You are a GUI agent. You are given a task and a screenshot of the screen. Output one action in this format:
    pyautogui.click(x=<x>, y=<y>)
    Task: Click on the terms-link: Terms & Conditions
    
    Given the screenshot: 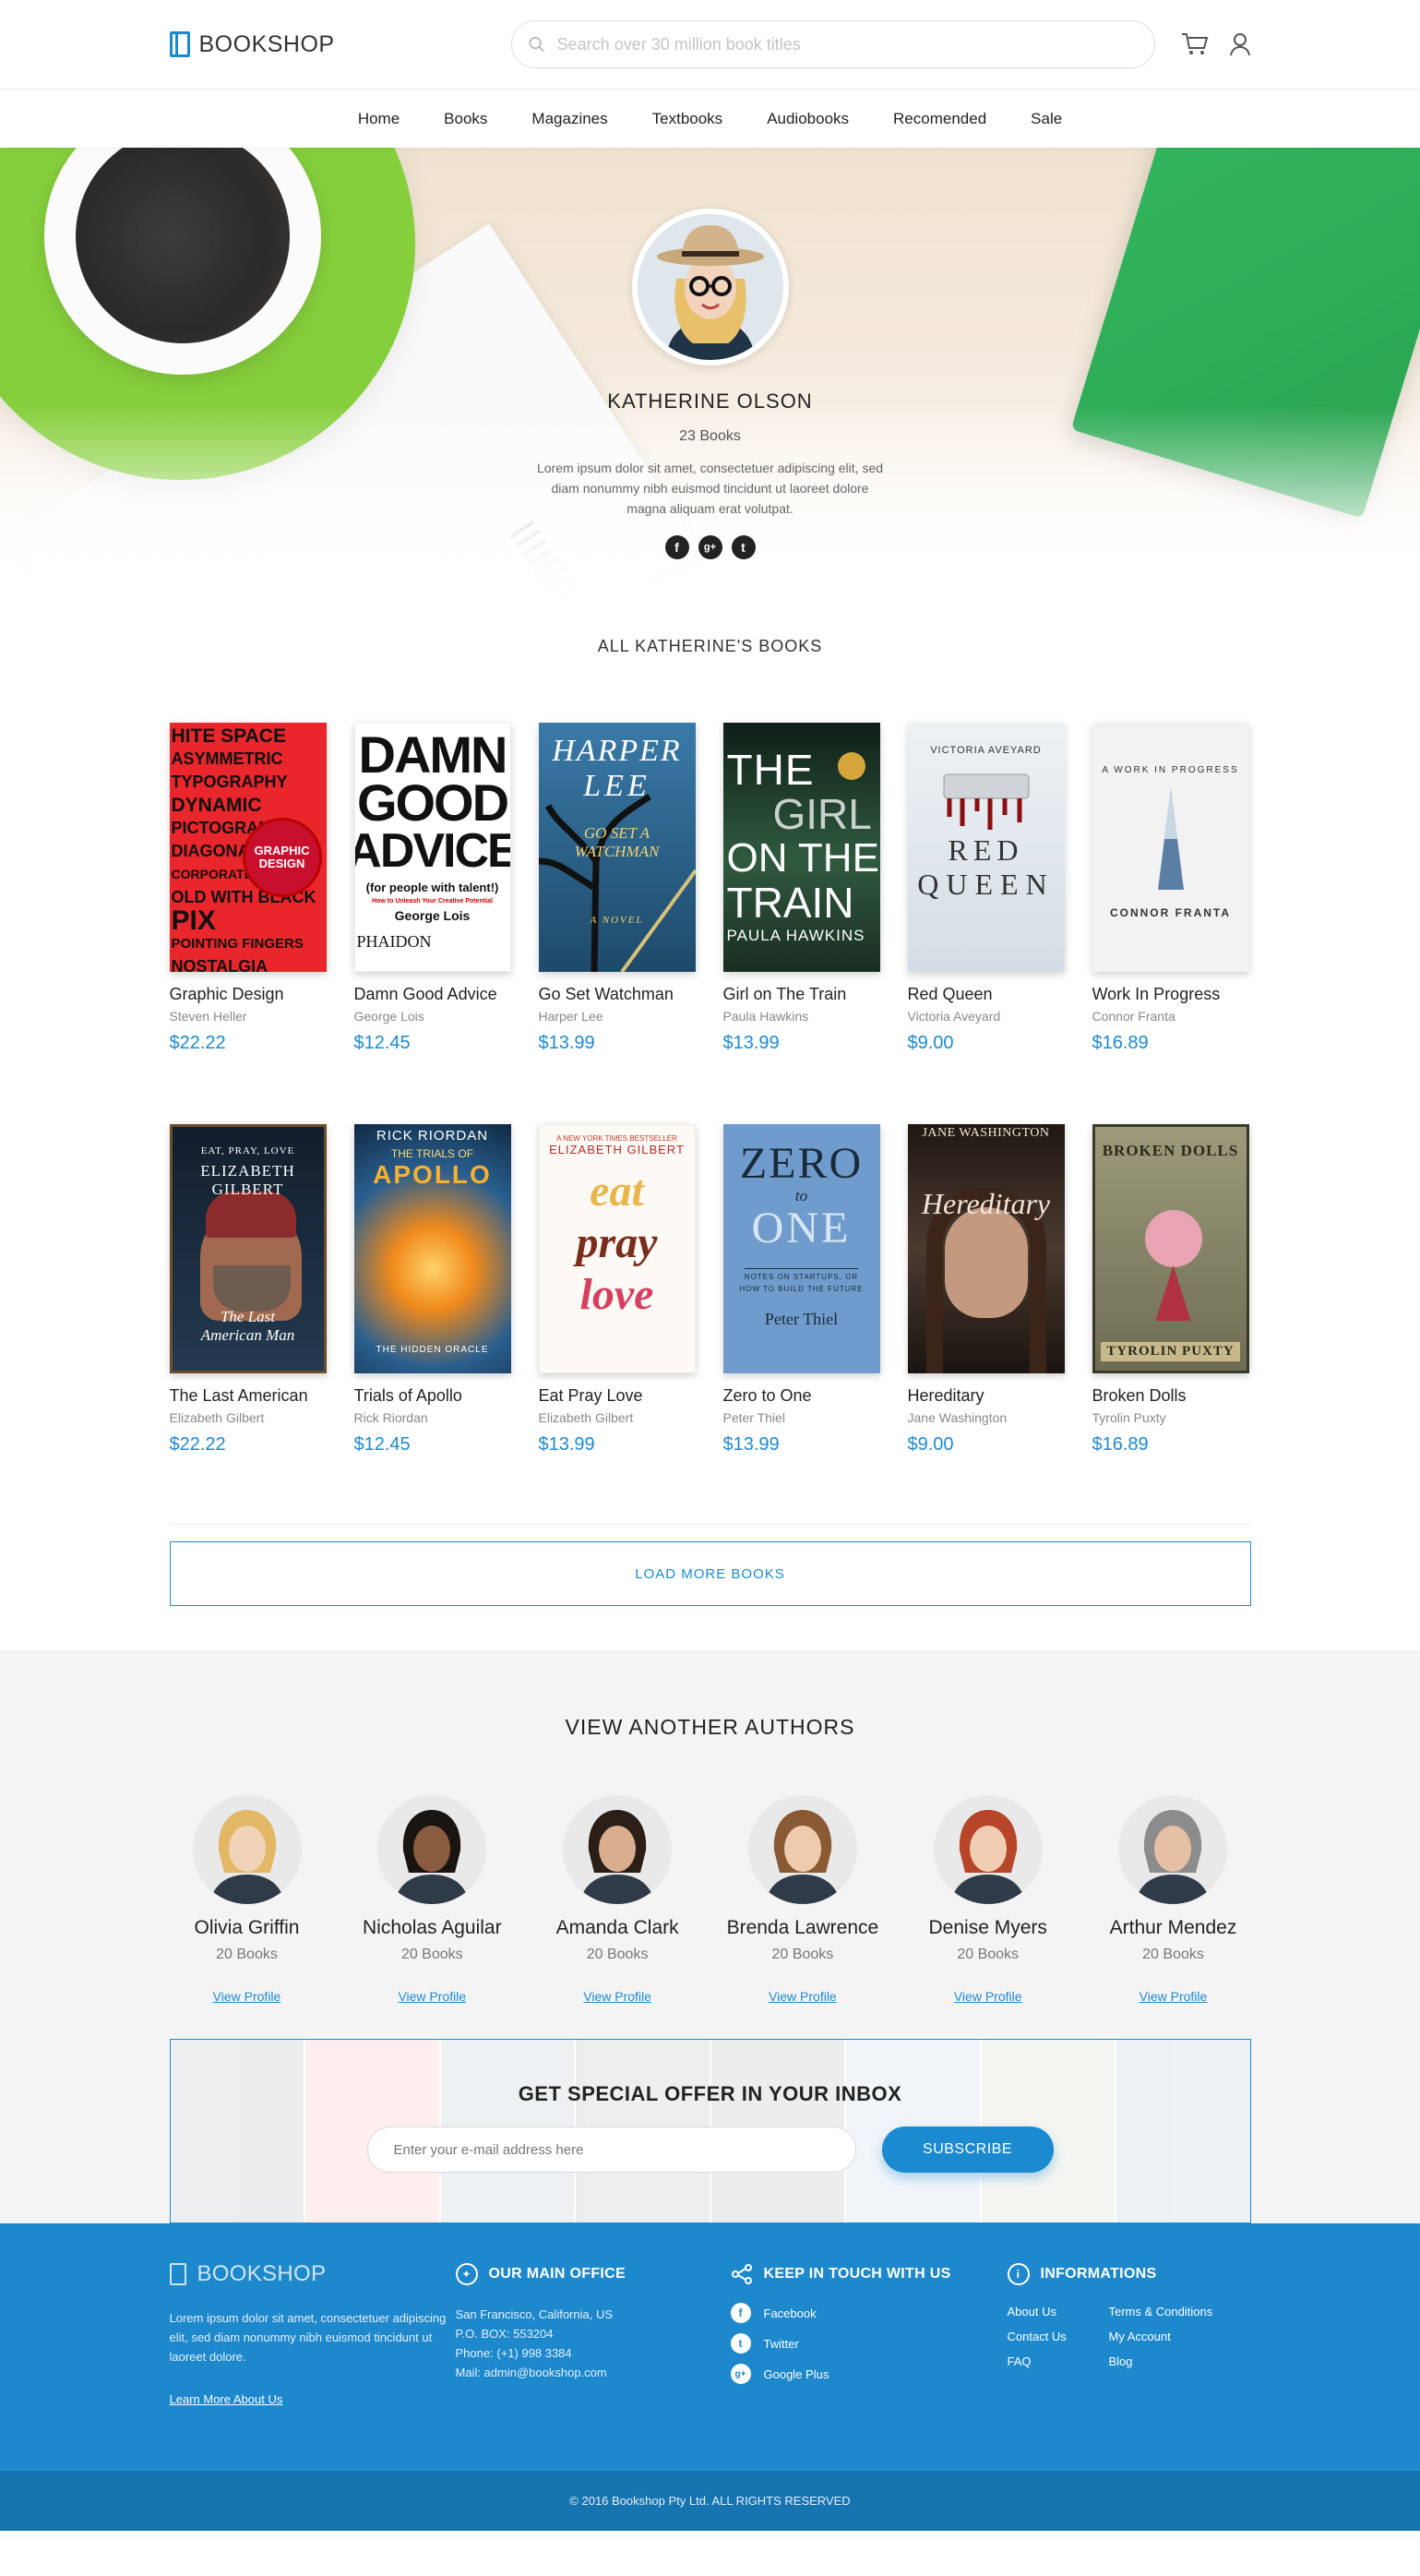 What is the action you would take?
    pyautogui.click(x=1178, y=2312)
    